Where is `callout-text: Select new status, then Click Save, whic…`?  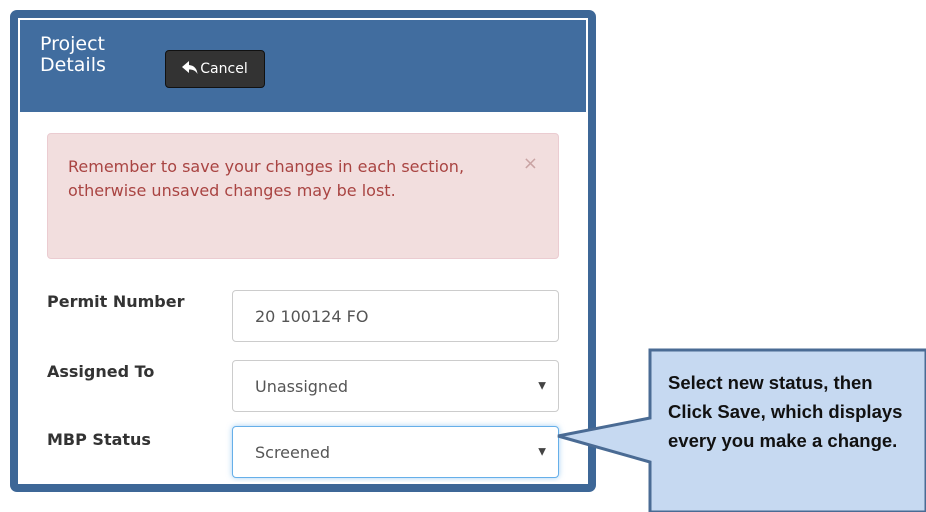 callout-text: Select new status, then Click Save, whic… is located at coordinates (785, 411).